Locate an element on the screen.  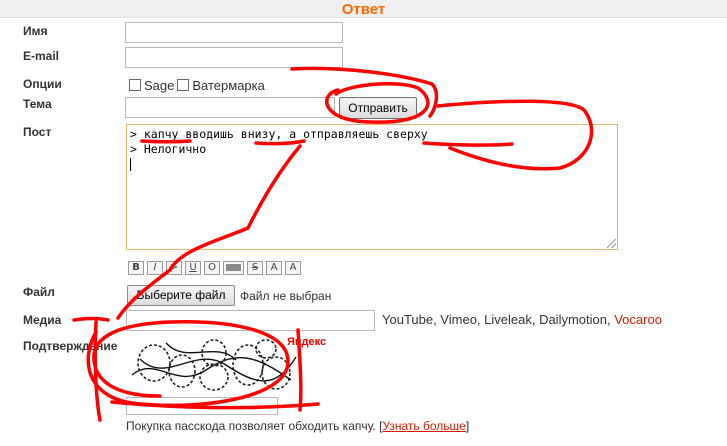
captcha-brand: Яндекс is located at coordinates (306, 342).